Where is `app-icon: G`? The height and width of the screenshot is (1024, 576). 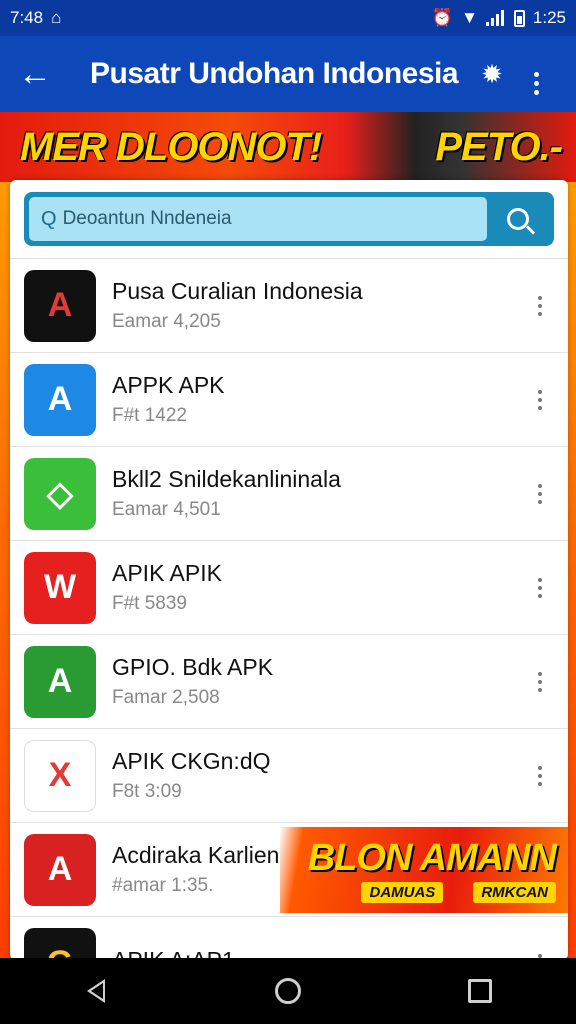 app-icon: G is located at coordinates (60, 943).